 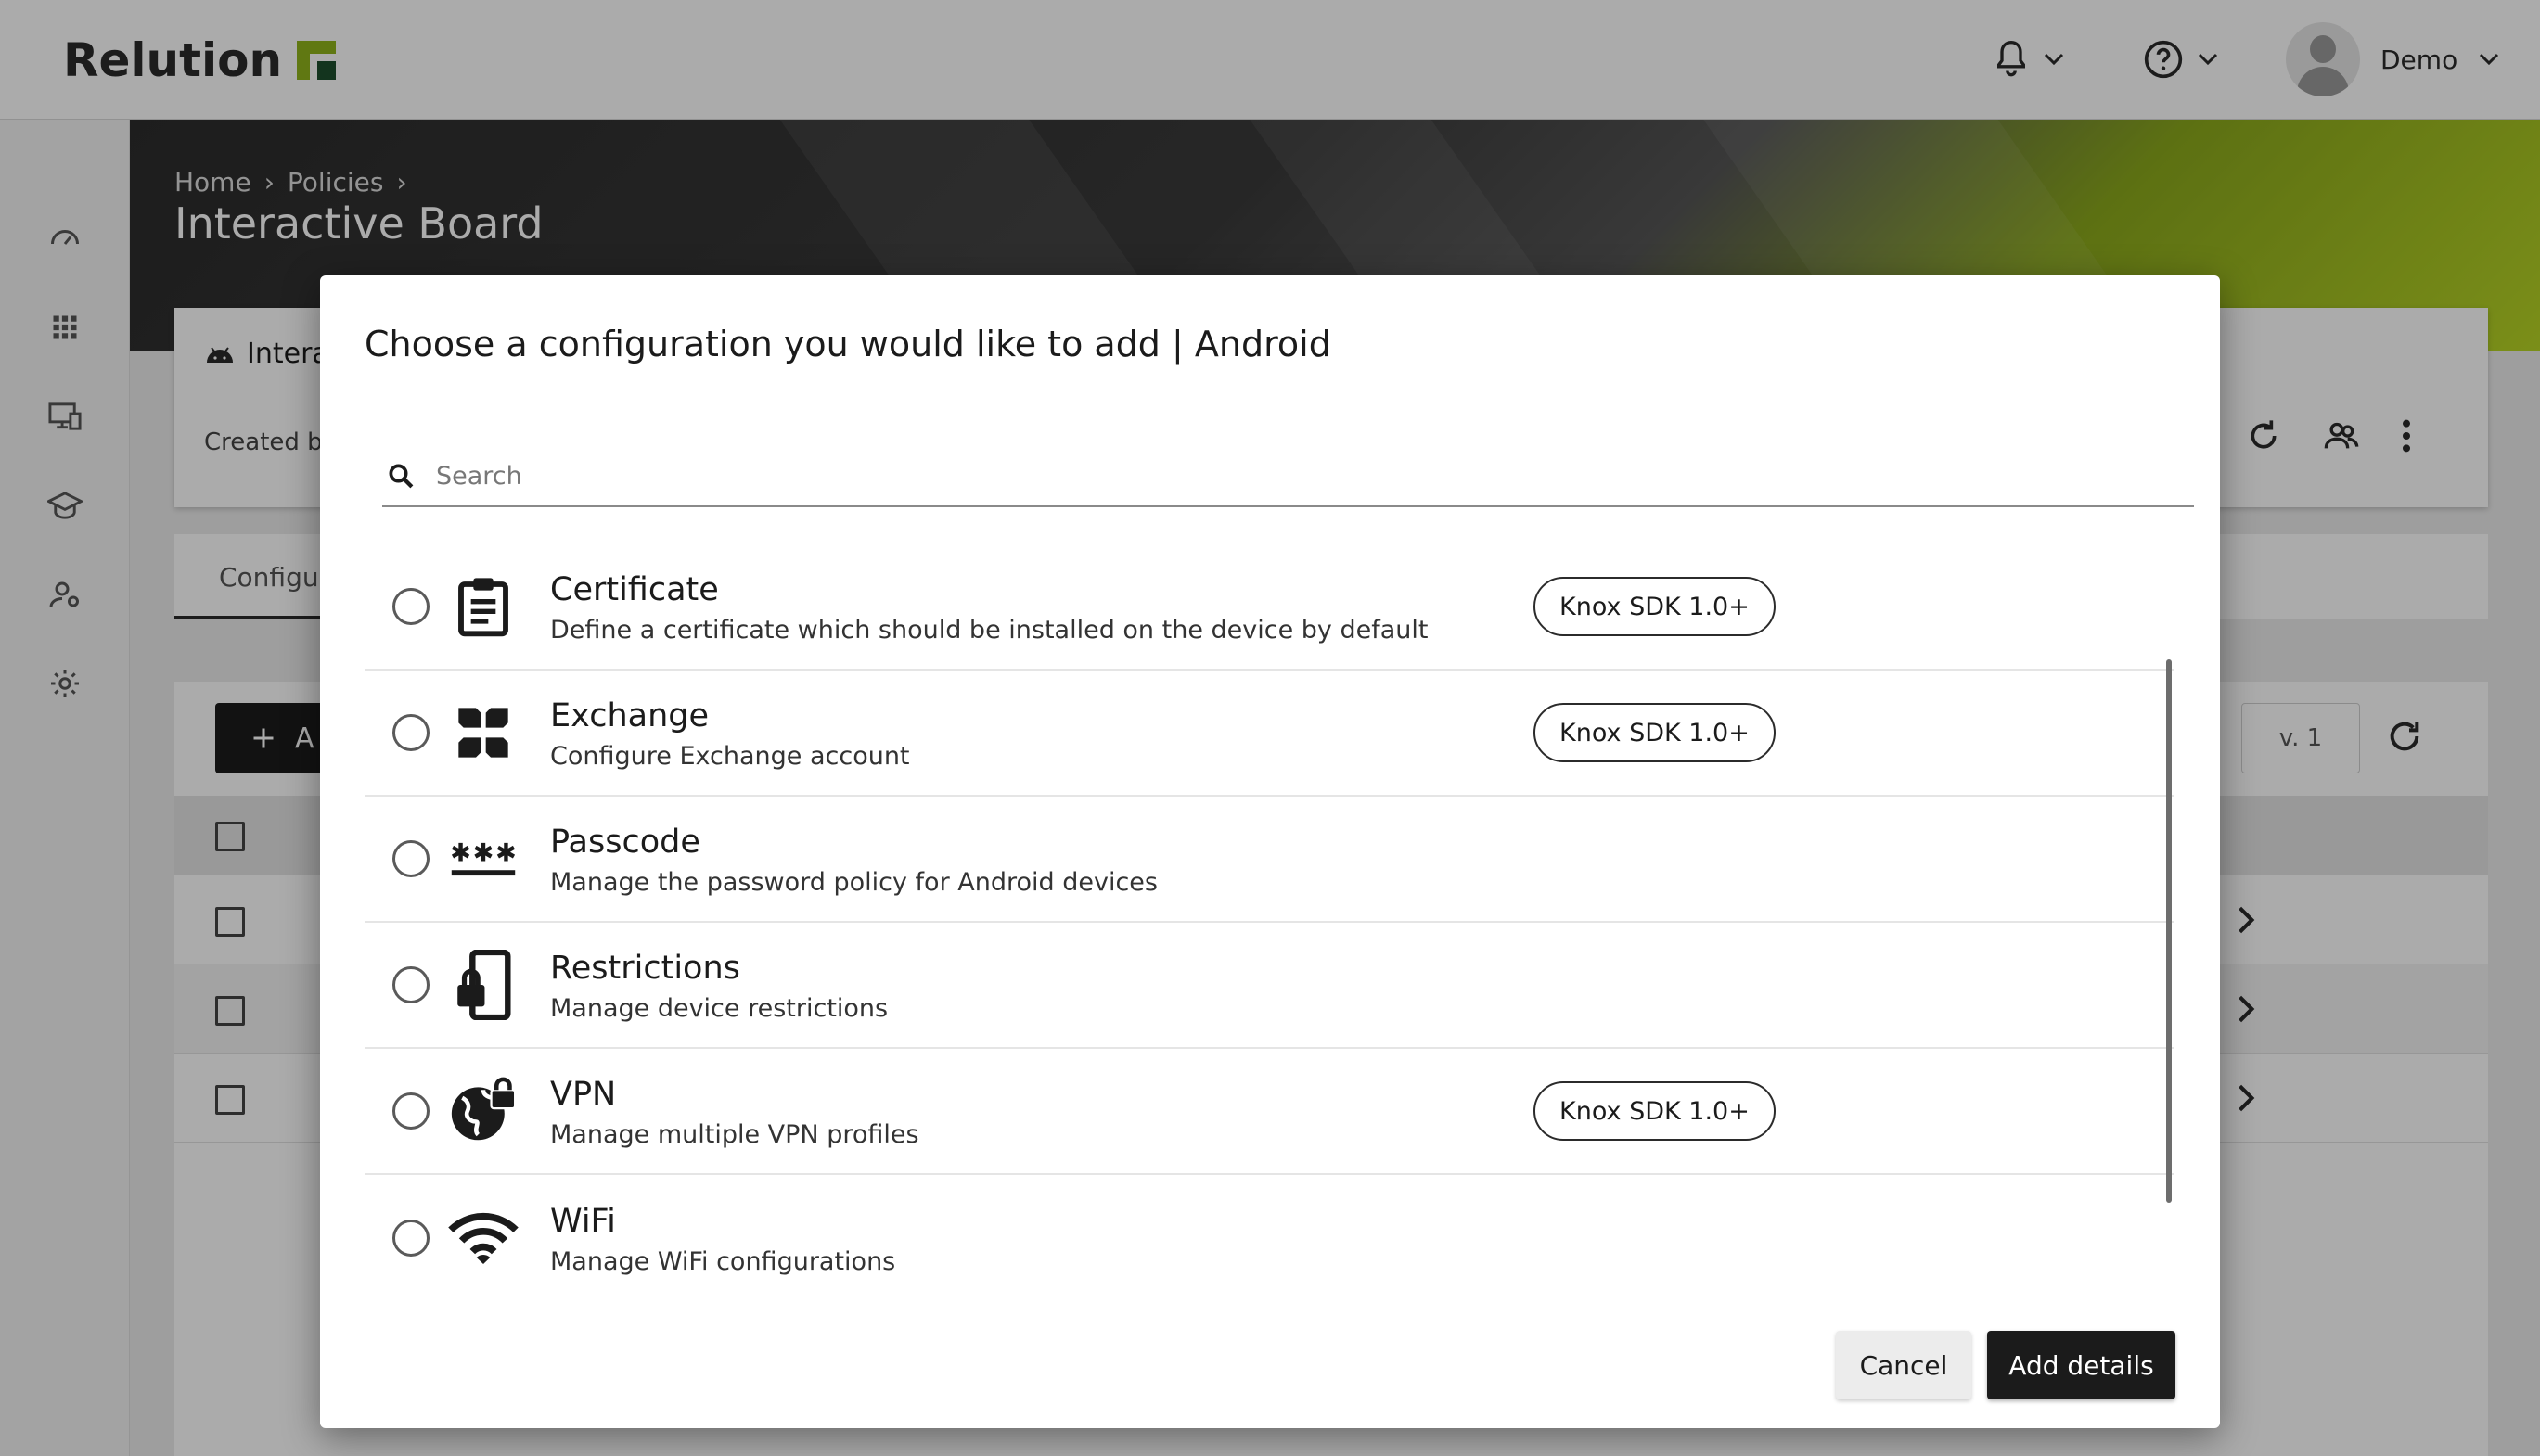 I want to click on config-item-wifi: WiFi Manage WiFi configurations, so click(x=1269, y=1235).